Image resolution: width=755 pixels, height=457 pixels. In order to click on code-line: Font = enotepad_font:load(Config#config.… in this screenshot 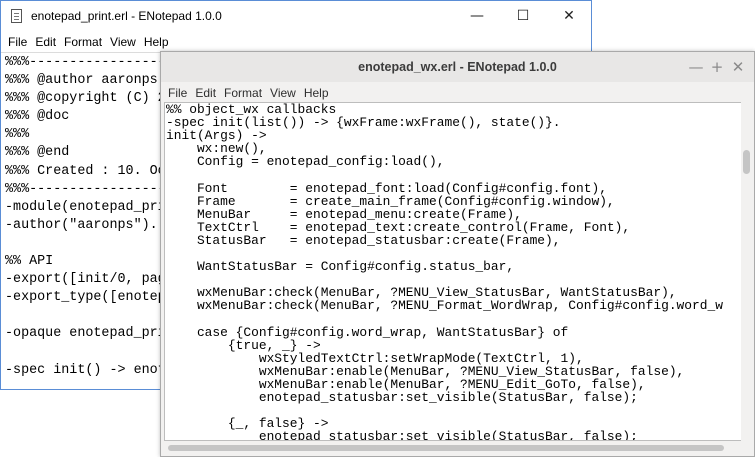, I will do `click(386, 188)`.